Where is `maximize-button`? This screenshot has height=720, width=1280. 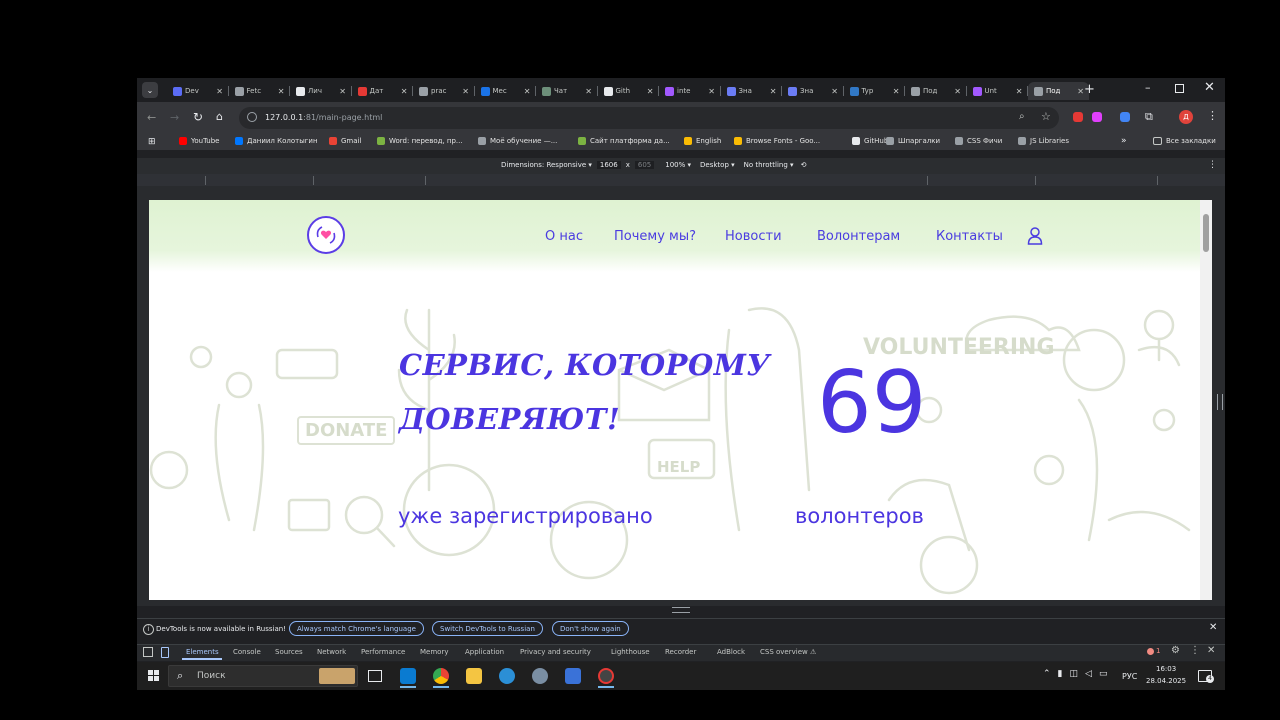 maximize-button is located at coordinates (1179, 88).